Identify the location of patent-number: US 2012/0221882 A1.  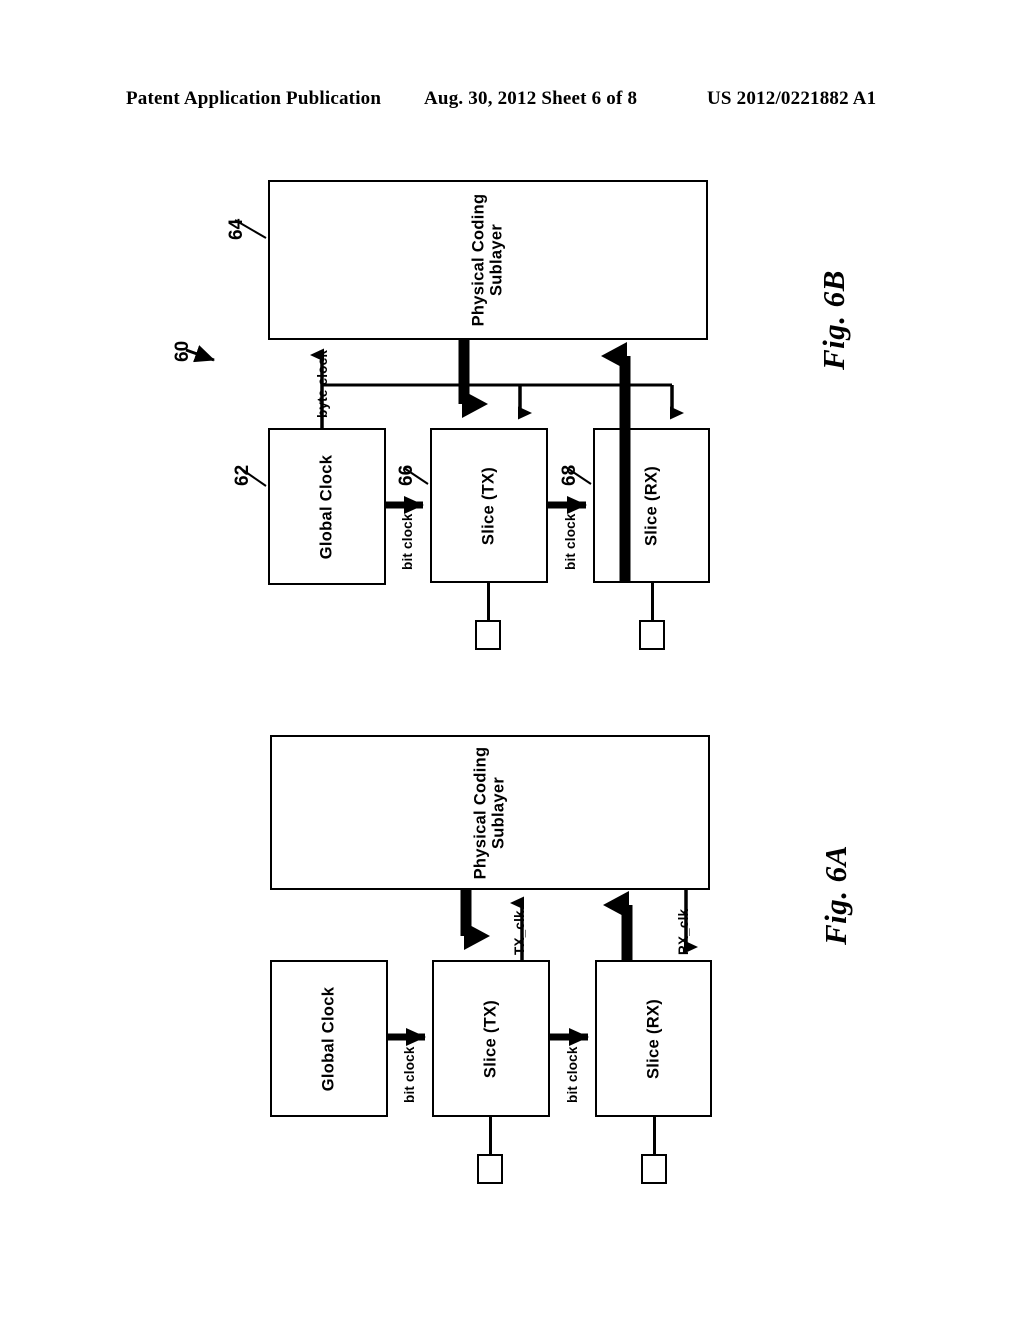
(792, 98).